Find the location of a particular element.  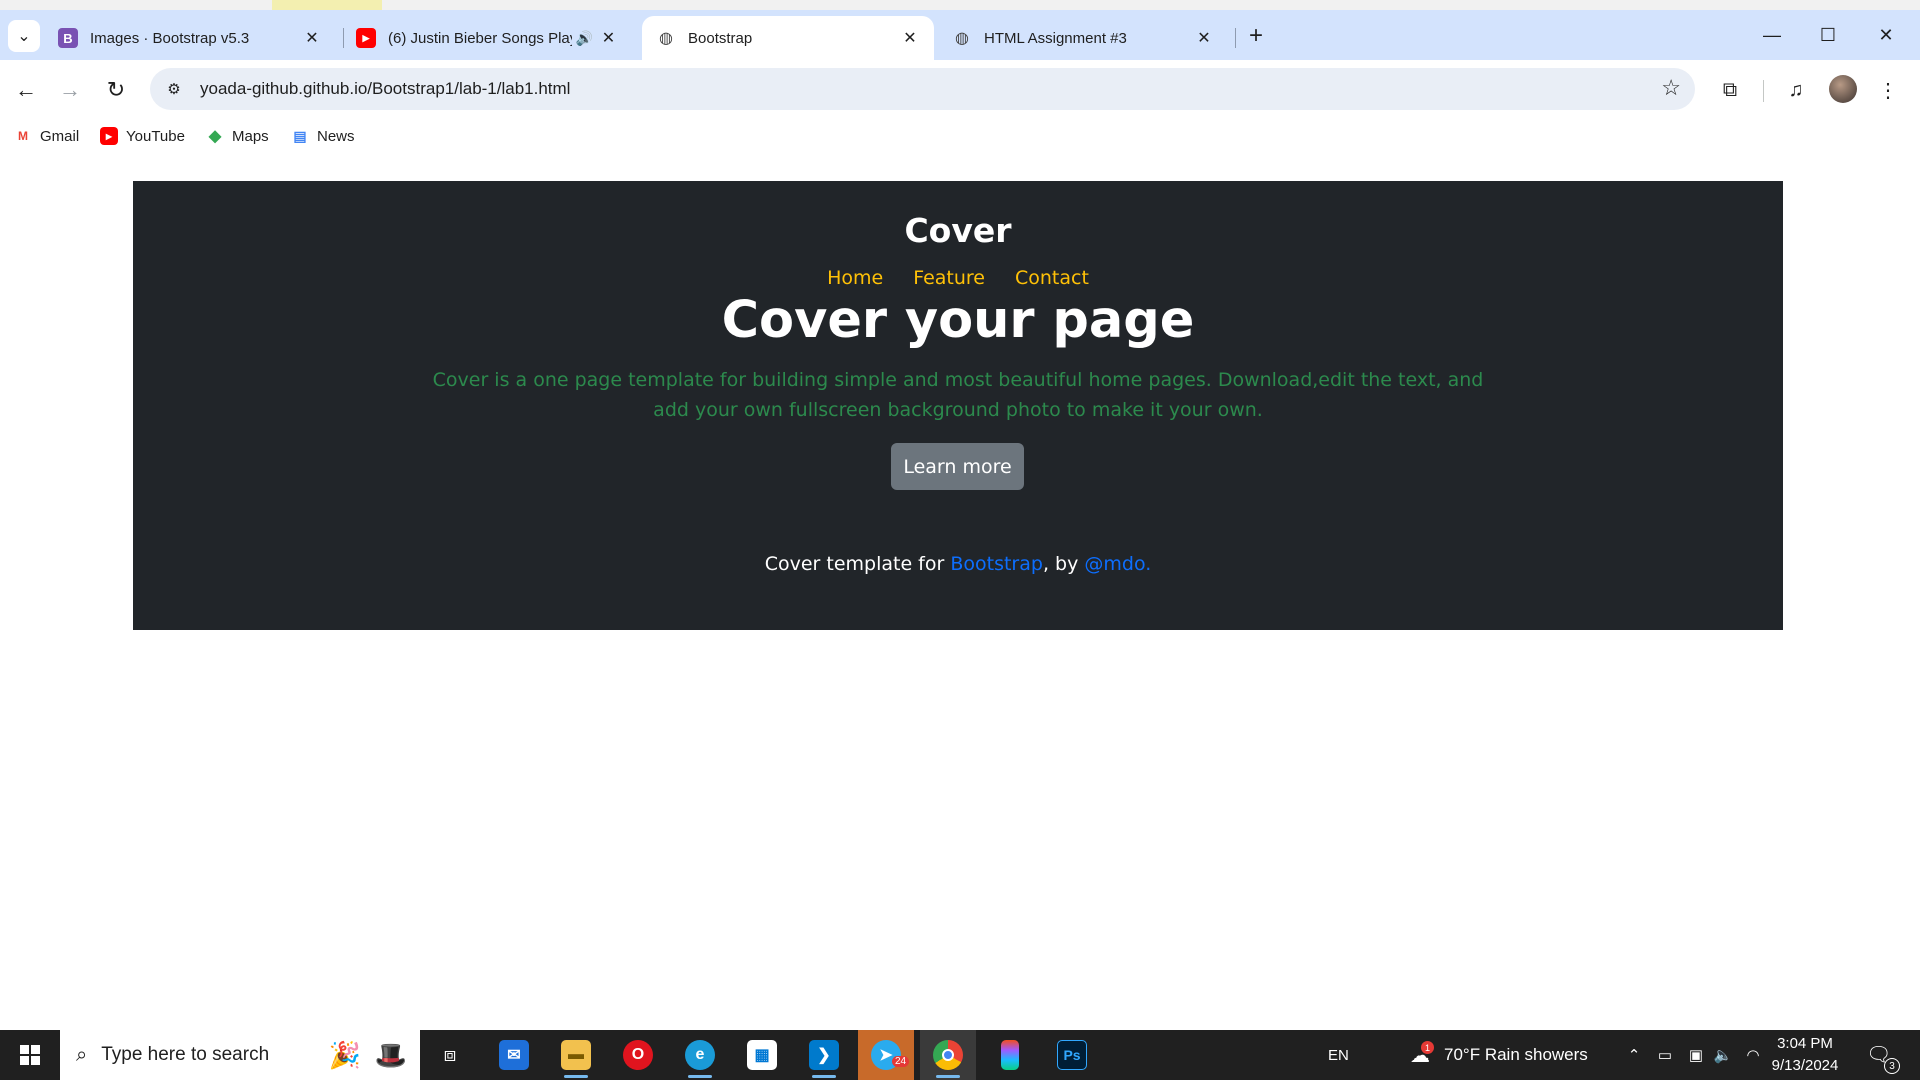

maximize-button: ☐ is located at coordinates (1828, 35).